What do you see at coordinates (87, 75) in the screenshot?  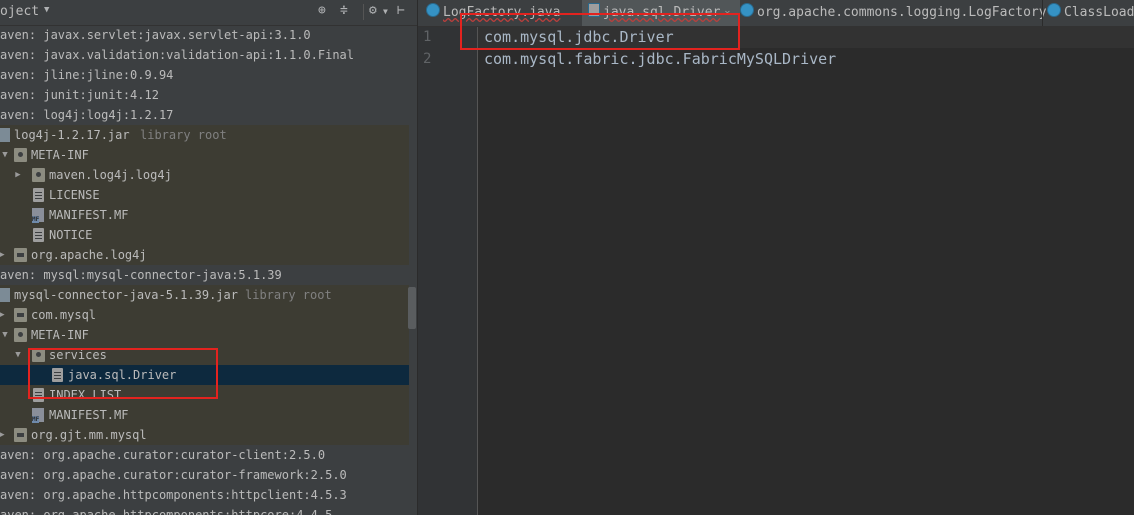 I see `tree-row-label: aven: jline:jline:0.9.94` at bounding box center [87, 75].